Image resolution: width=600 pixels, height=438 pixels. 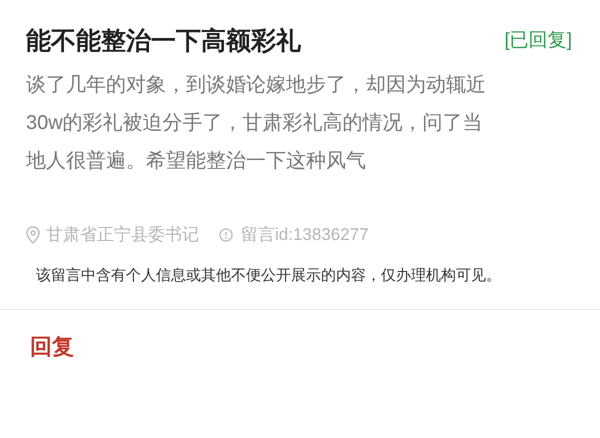 I want to click on privacy-notice: 该留言中含有个人信息或其他不便公开展示的内容，仅办理机构可见。, so click(x=268, y=276).